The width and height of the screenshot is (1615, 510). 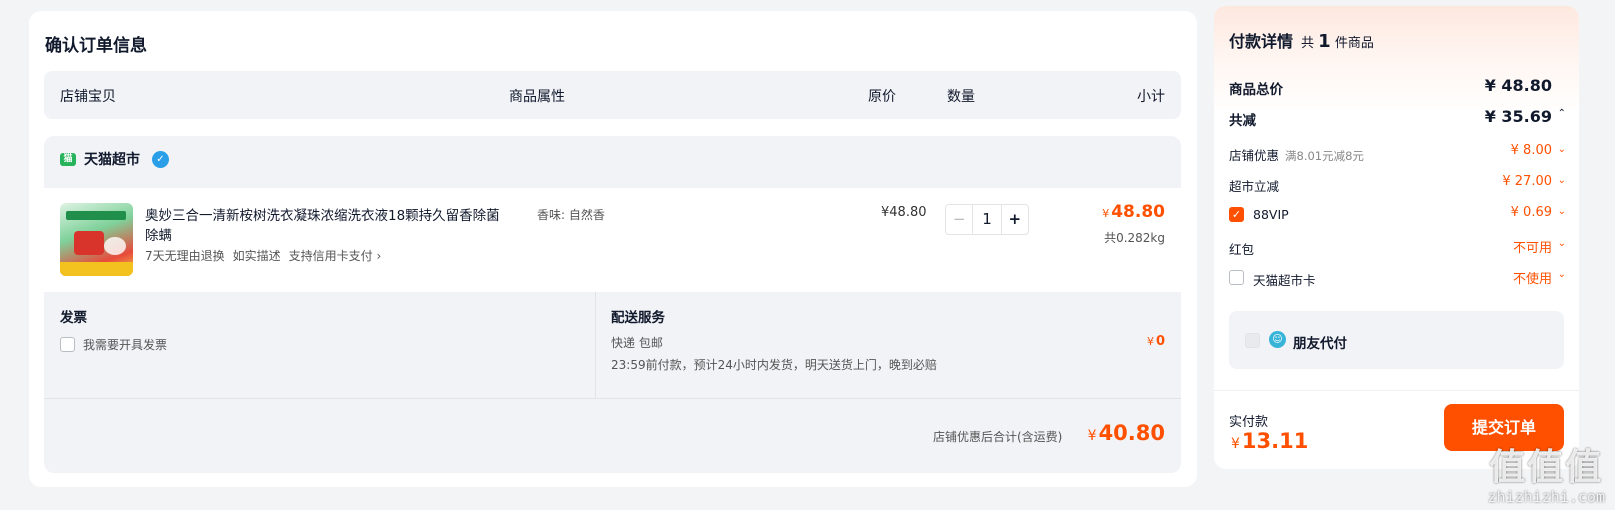 What do you see at coordinates (1134, 238) in the screenshot?
I see `item-weight: 共0.282kg` at bounding box center [1134, 238].